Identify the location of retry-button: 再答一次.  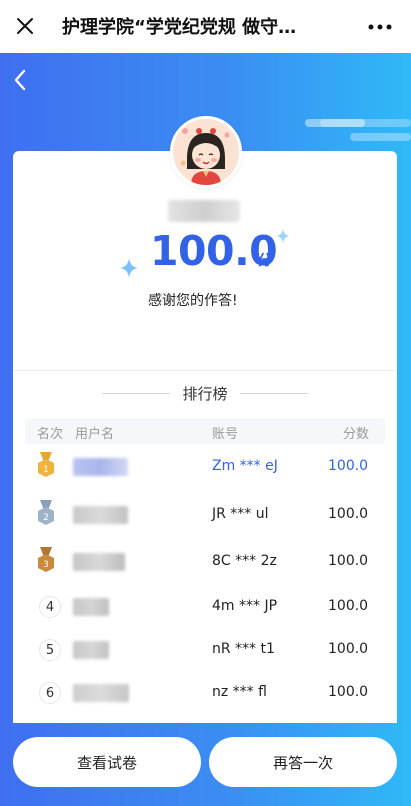
(303, 762).